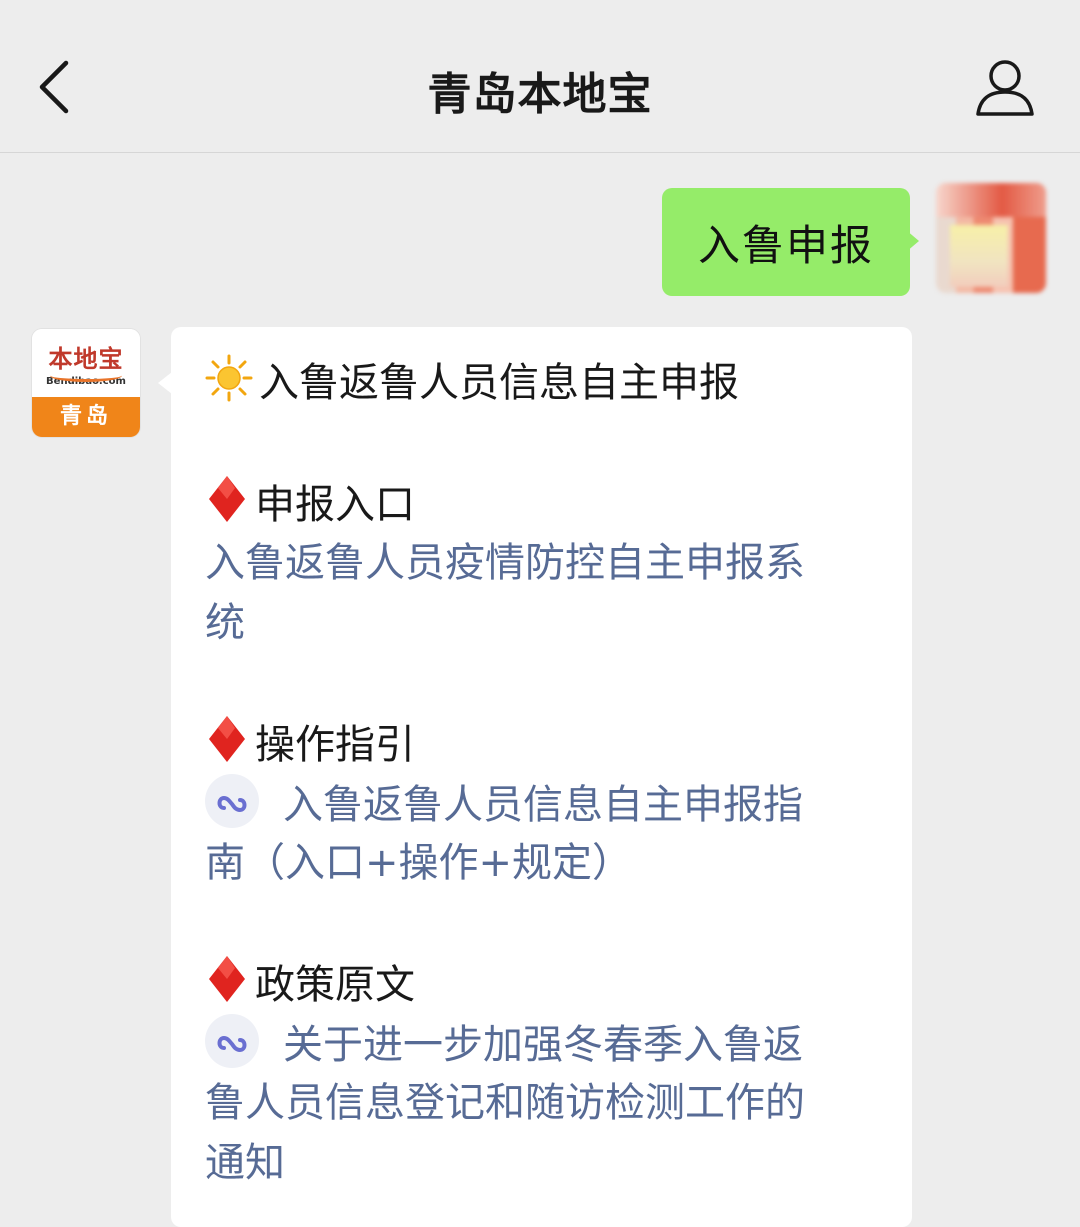 The width and height of the screenshot is (1080, 1227). I want to click on nav-bar: 青岛本地宝, so click(540, 76).